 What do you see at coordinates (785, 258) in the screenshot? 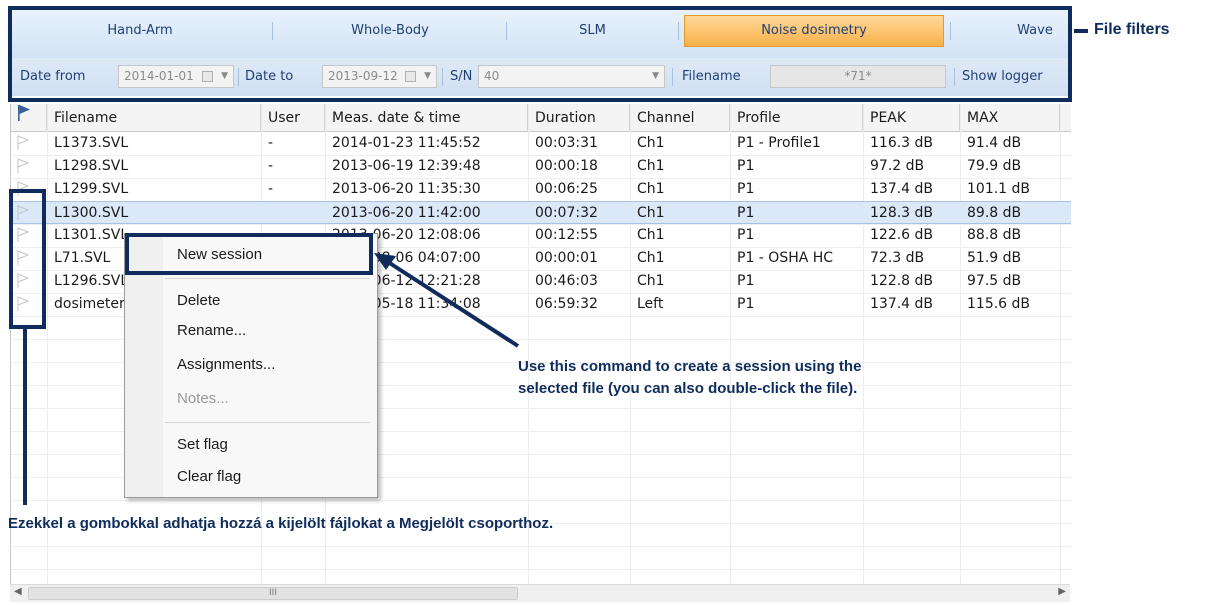
I see `table-cell: P1 - OSHA HC` at bounding box center [785, 258].